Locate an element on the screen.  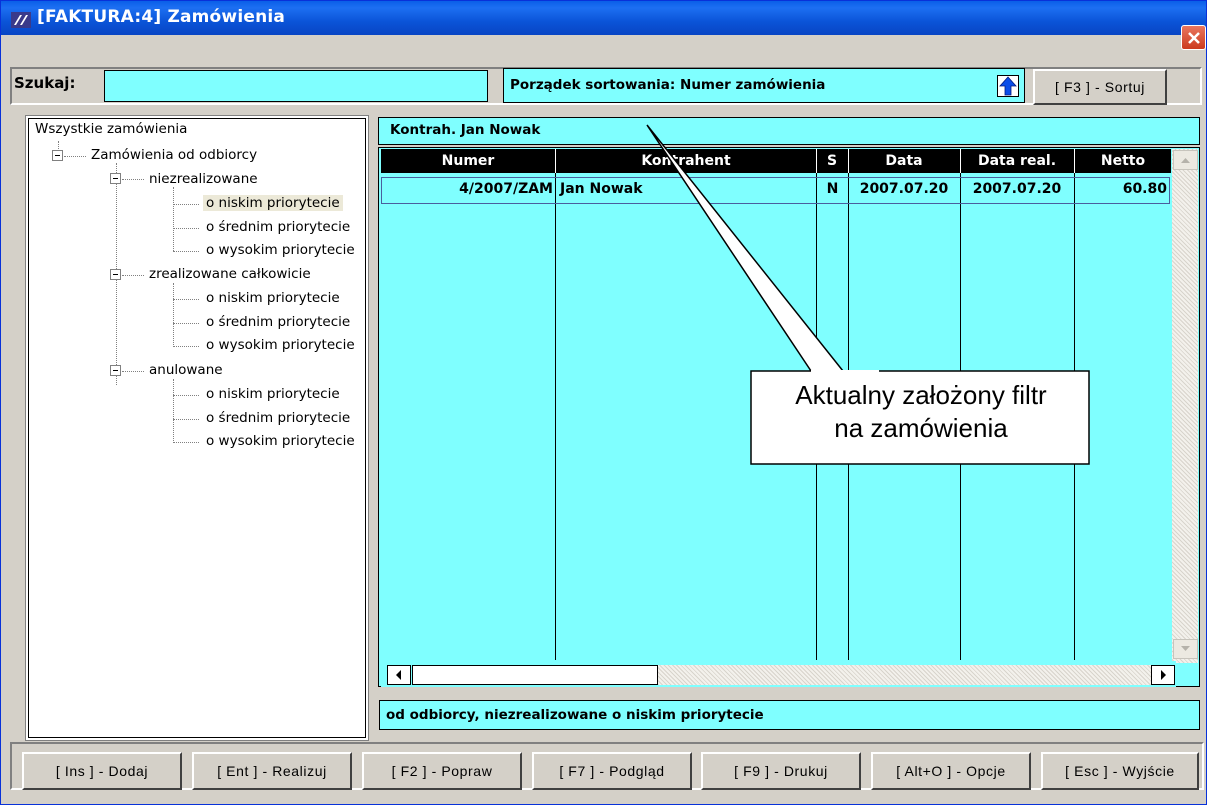
close-button is located at coordinates (1193, 37).